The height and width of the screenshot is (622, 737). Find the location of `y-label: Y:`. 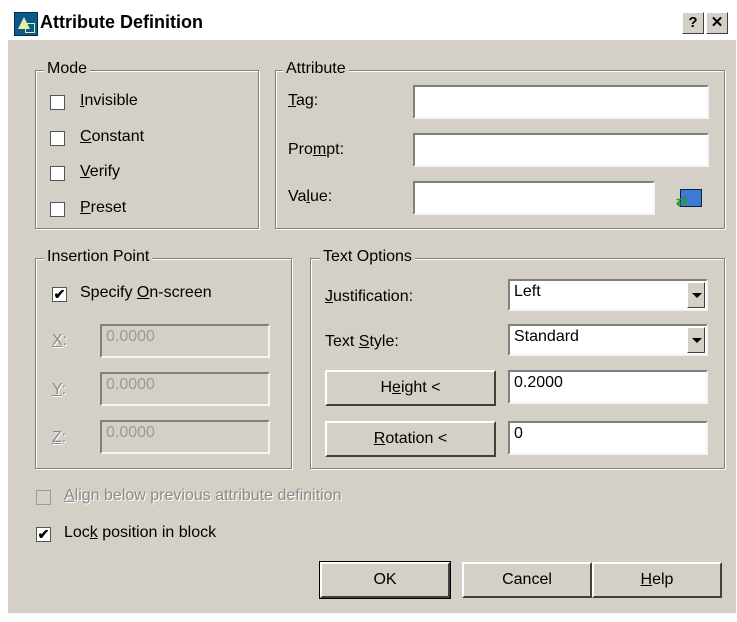

y-label: Y: is located at coordinates (59, 389).